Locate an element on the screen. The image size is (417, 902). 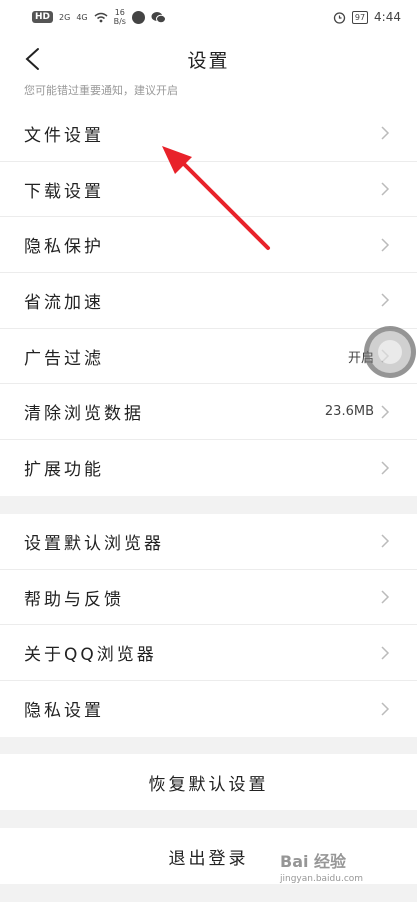
row-data-saver: 省流加速 is located at coordinates (208, 301).